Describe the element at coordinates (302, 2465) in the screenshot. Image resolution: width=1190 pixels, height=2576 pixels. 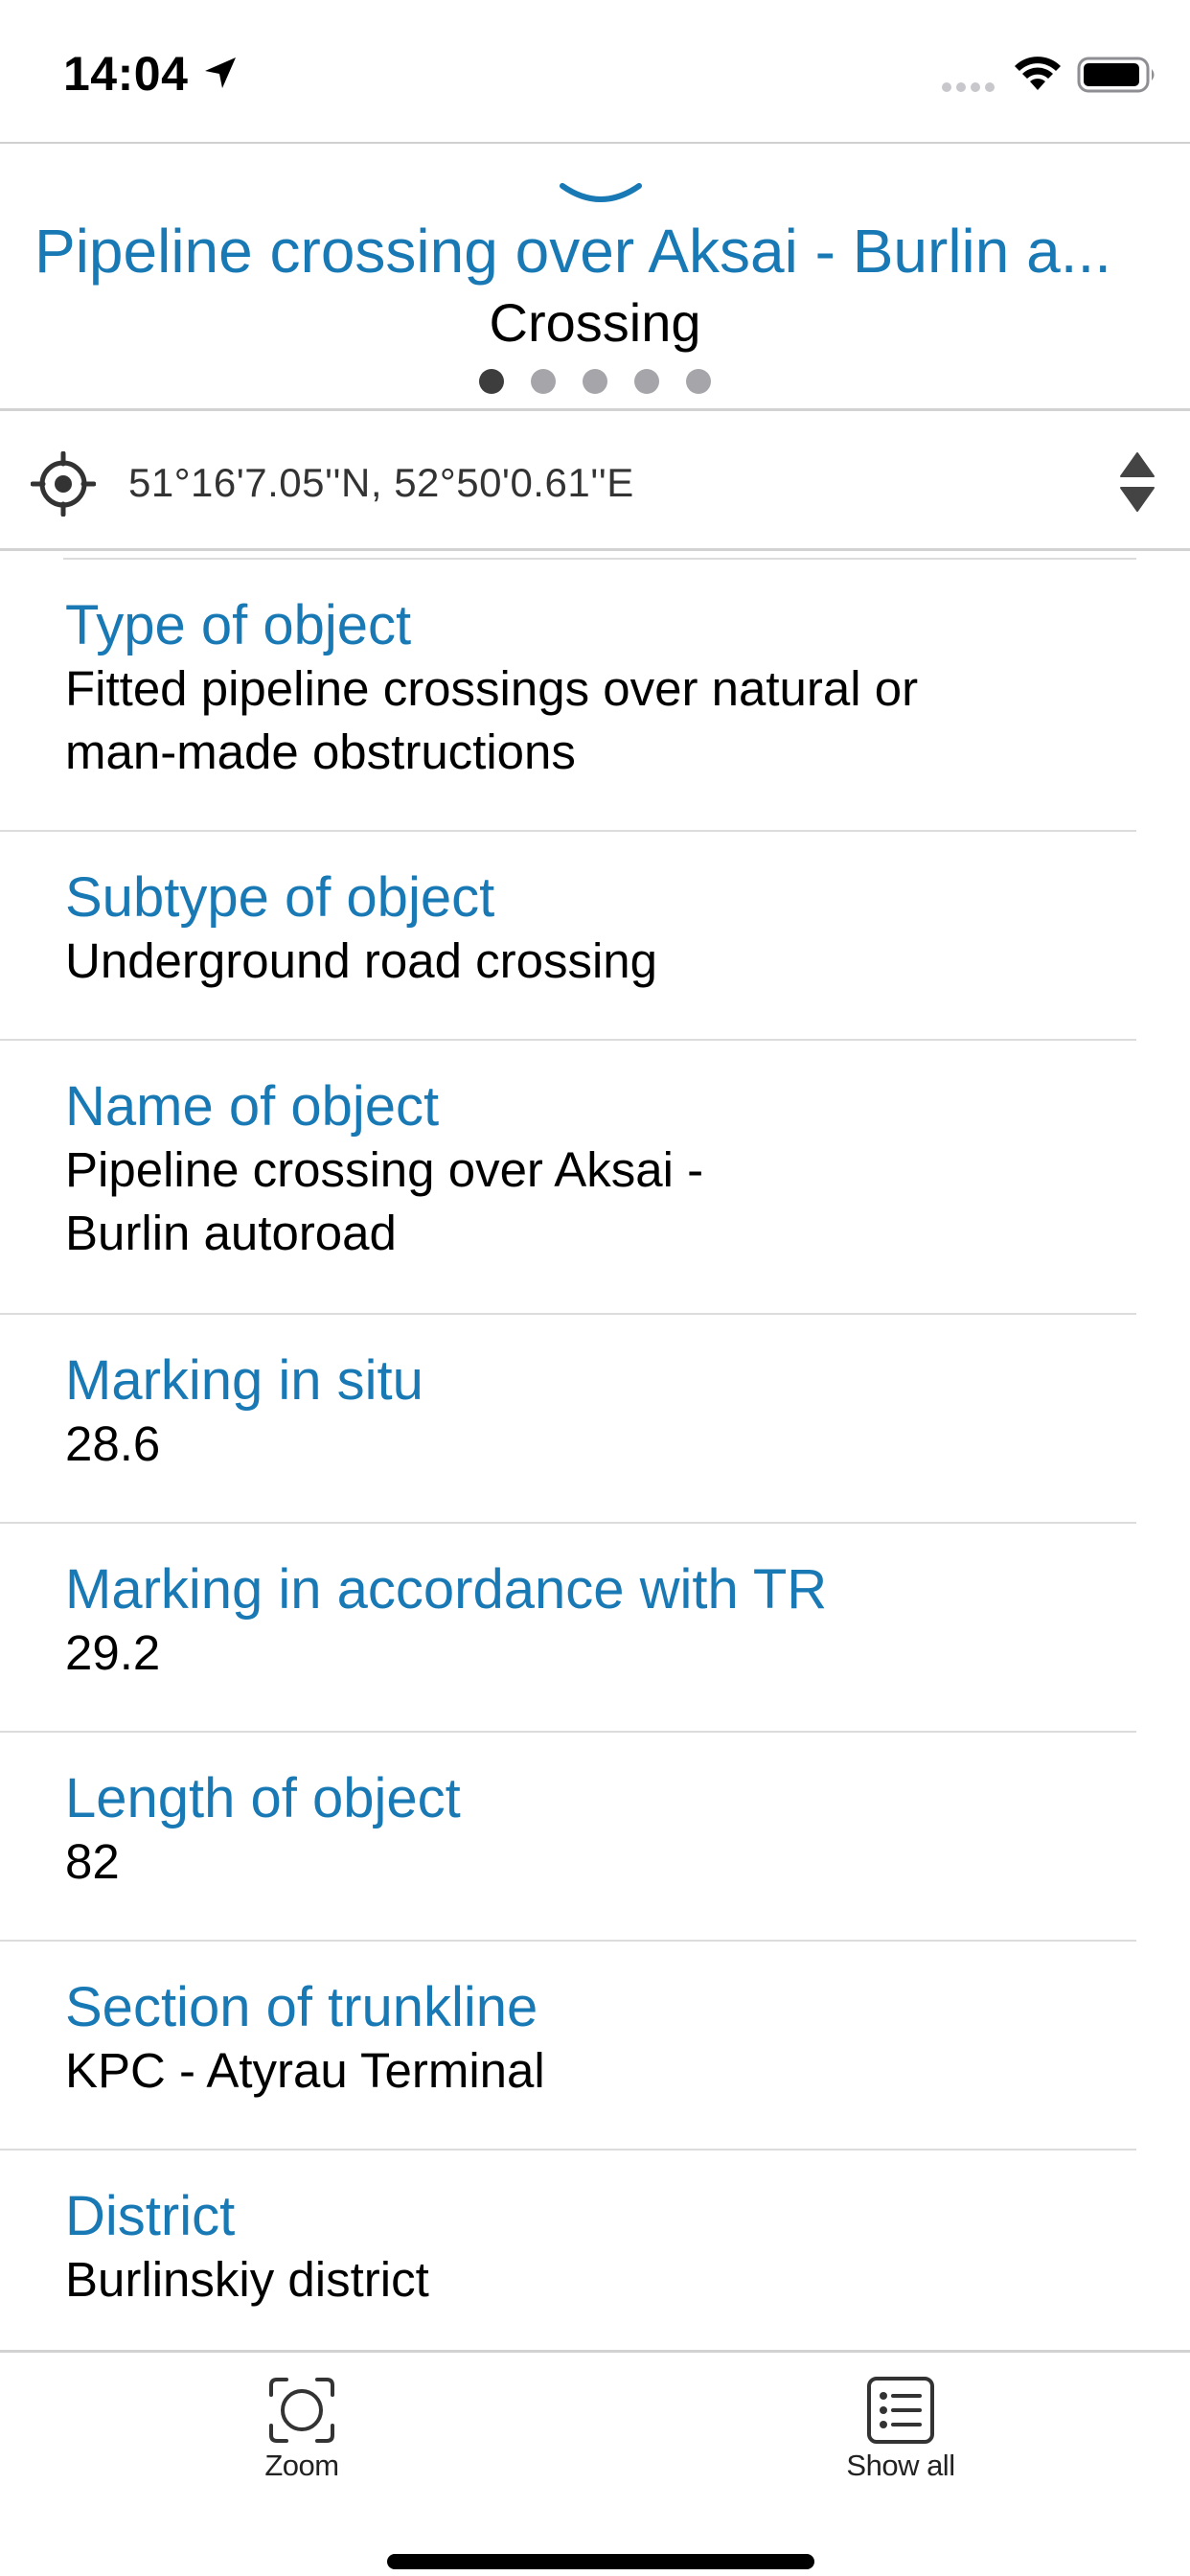
I see `zoom-label: Zoom` at that location.